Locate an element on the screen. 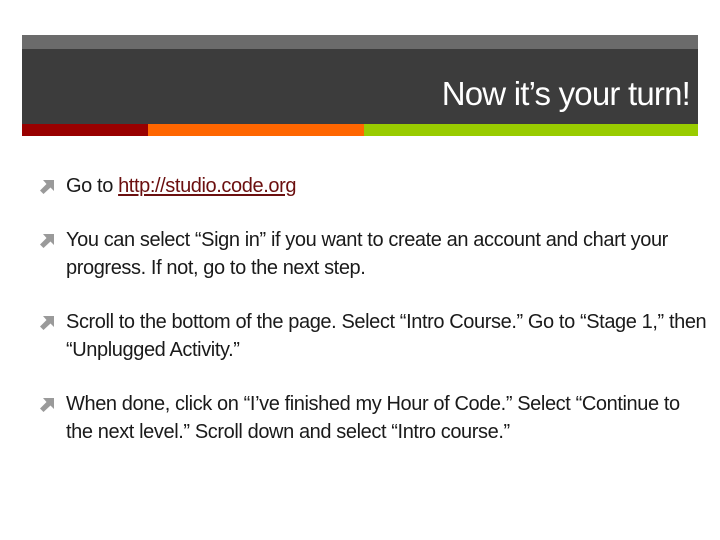 This screenshot has width=720, height=540. accent-orange-segment is located at coordinates (256, 130).